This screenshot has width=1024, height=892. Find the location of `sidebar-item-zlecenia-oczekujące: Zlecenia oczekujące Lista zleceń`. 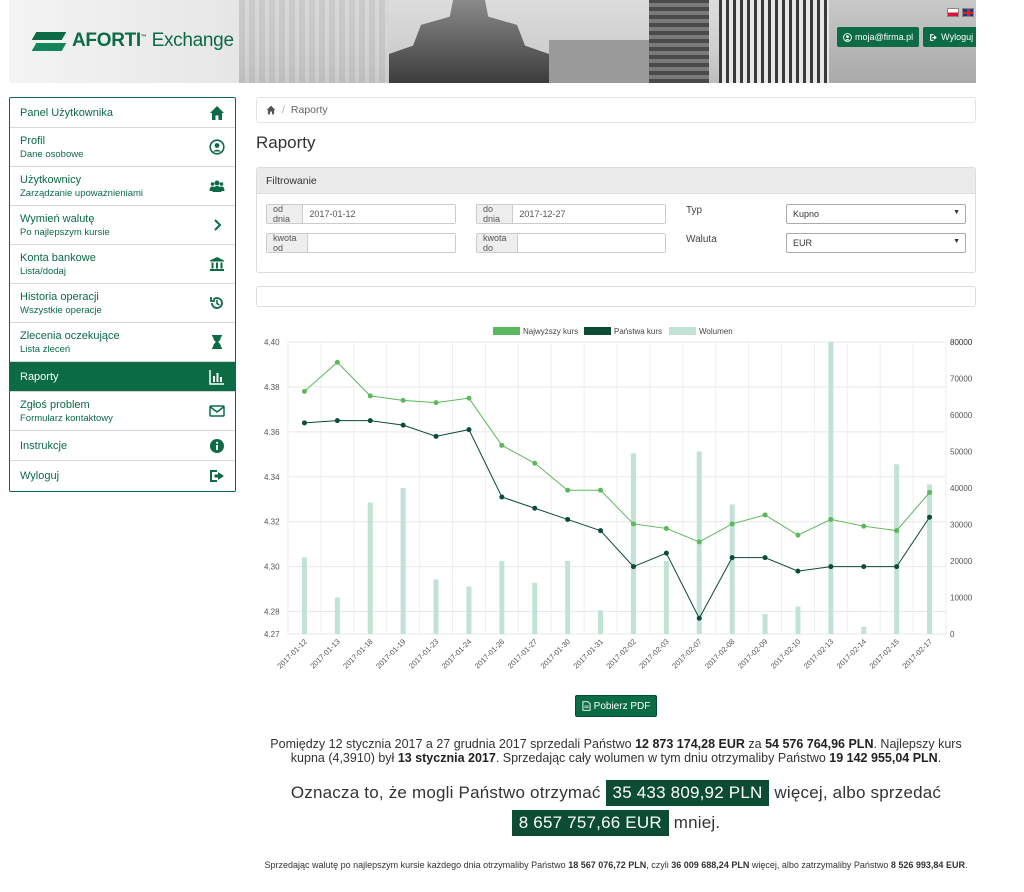

sidebar-item-zlecenia-oczekujące: Zlecenia oczekujące Lista zleceń is located at coordinates (122, 342).